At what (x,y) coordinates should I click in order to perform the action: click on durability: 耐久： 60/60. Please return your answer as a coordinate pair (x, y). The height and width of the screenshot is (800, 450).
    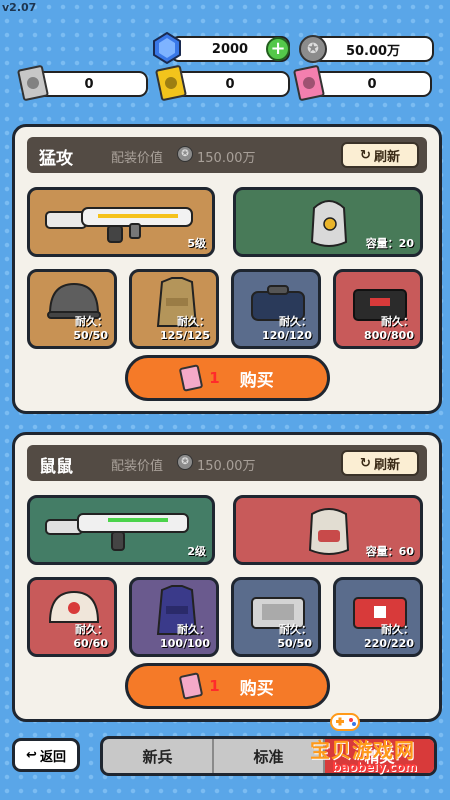
    Looking at the image, I should click on (90, 637).